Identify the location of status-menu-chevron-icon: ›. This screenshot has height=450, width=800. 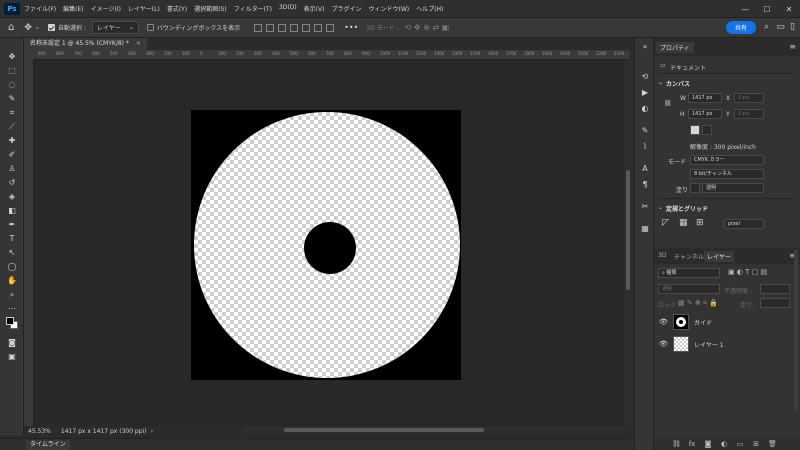
(152, 431).